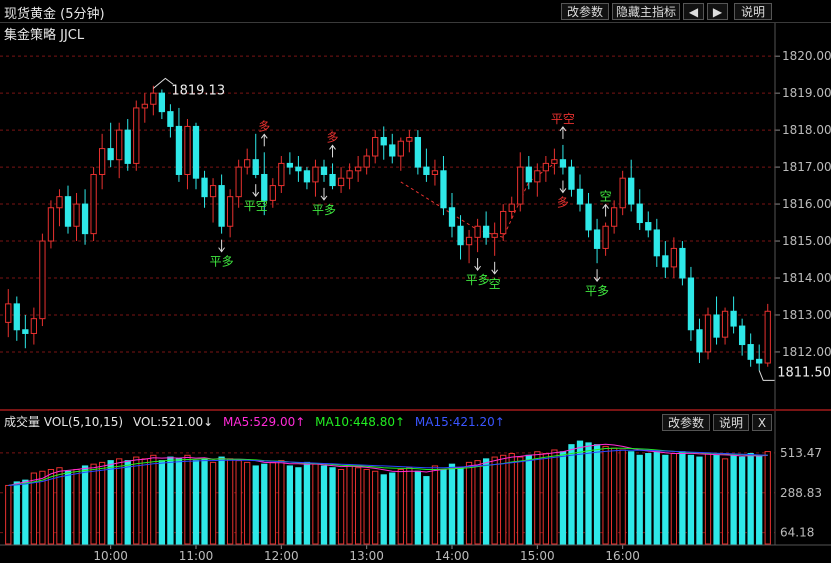 The width and height of the screenshot is (831, 563). I want to click on scroll-left-button: ◀, so click(693, 11).